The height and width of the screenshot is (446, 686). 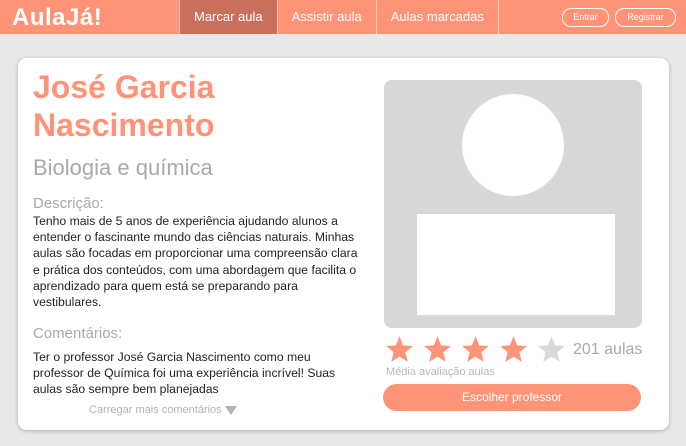 I want to click on description-label: Descrição:, so click(x=68, y=203).